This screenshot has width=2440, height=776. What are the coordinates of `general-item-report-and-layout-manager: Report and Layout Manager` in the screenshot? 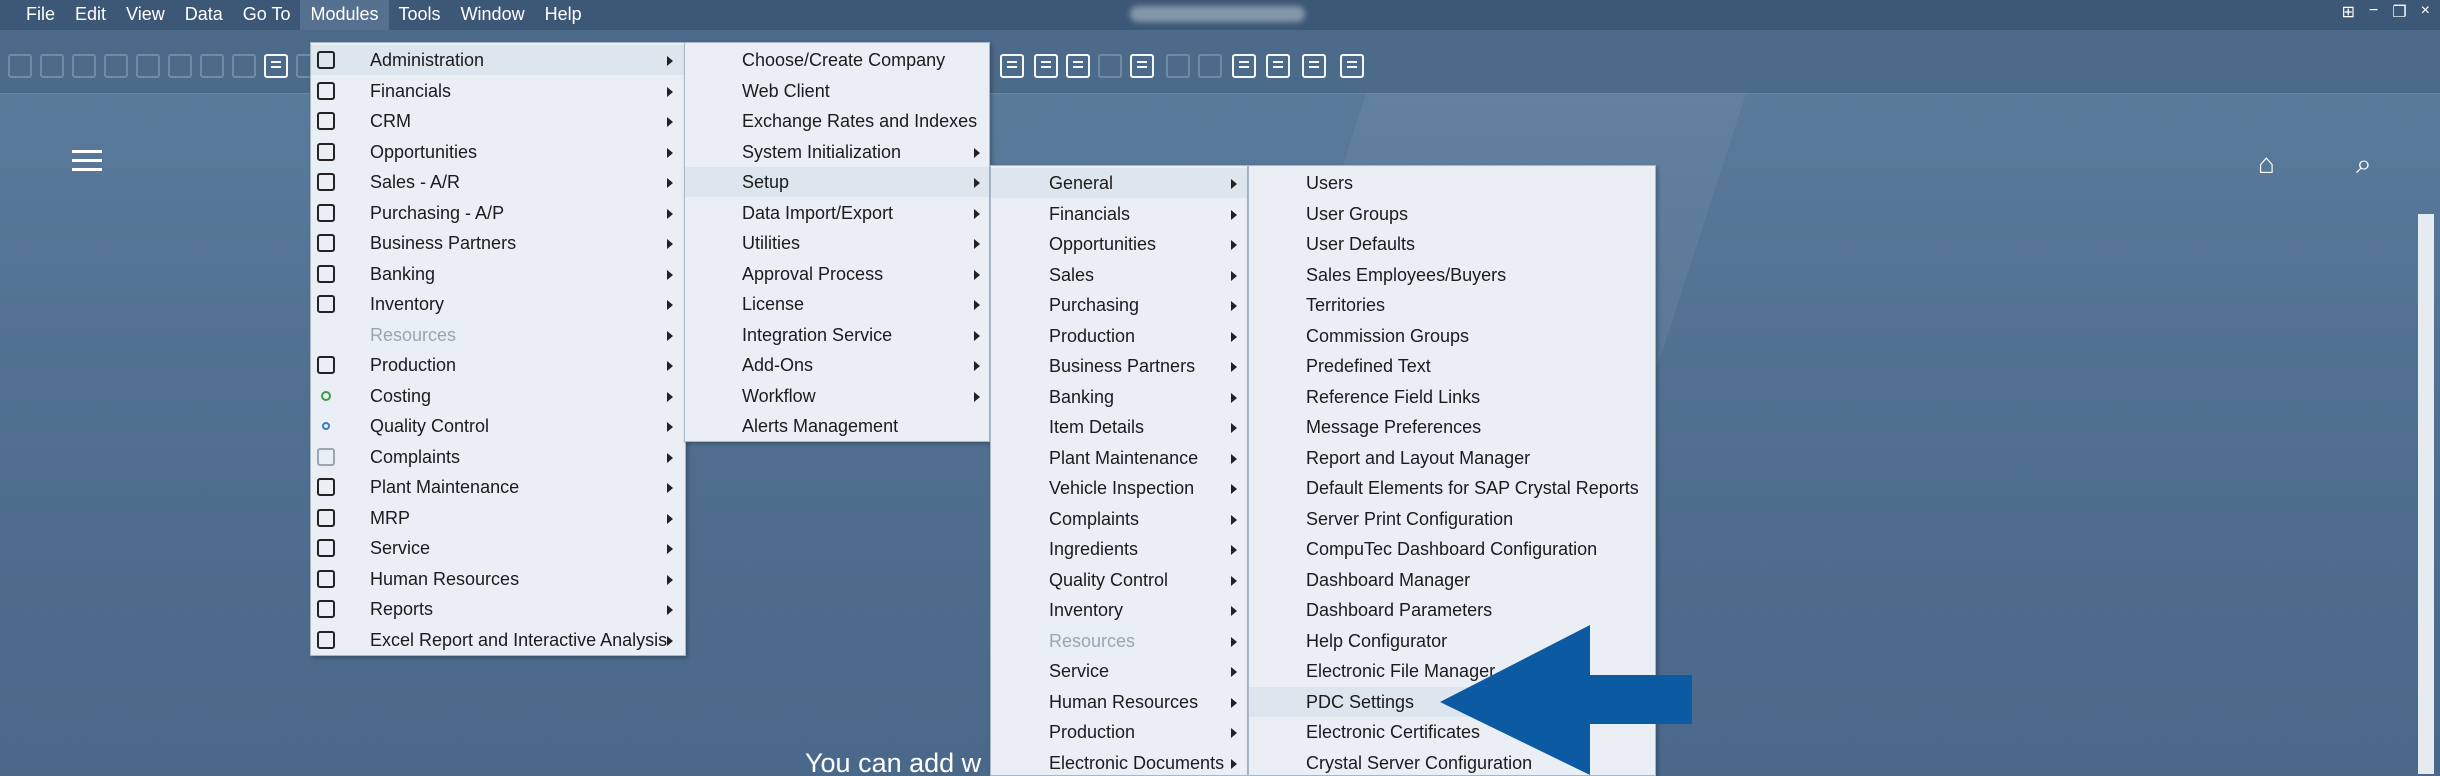 It's located at (1452, 458).